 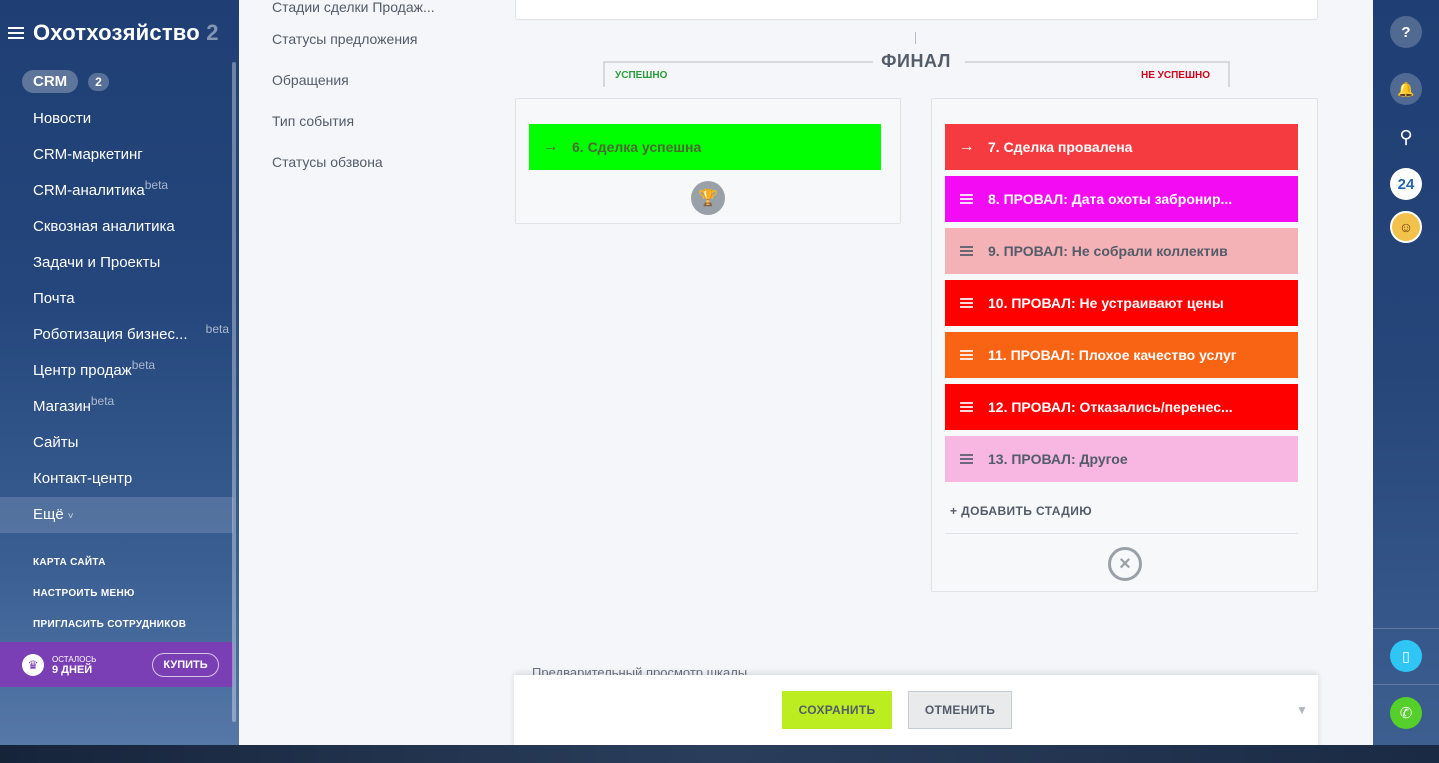 What do you see at coordinates (837, 710) in the screenshot?
I see `save-button: СОХРАНИТЬ` at bounding box center [837, 710].